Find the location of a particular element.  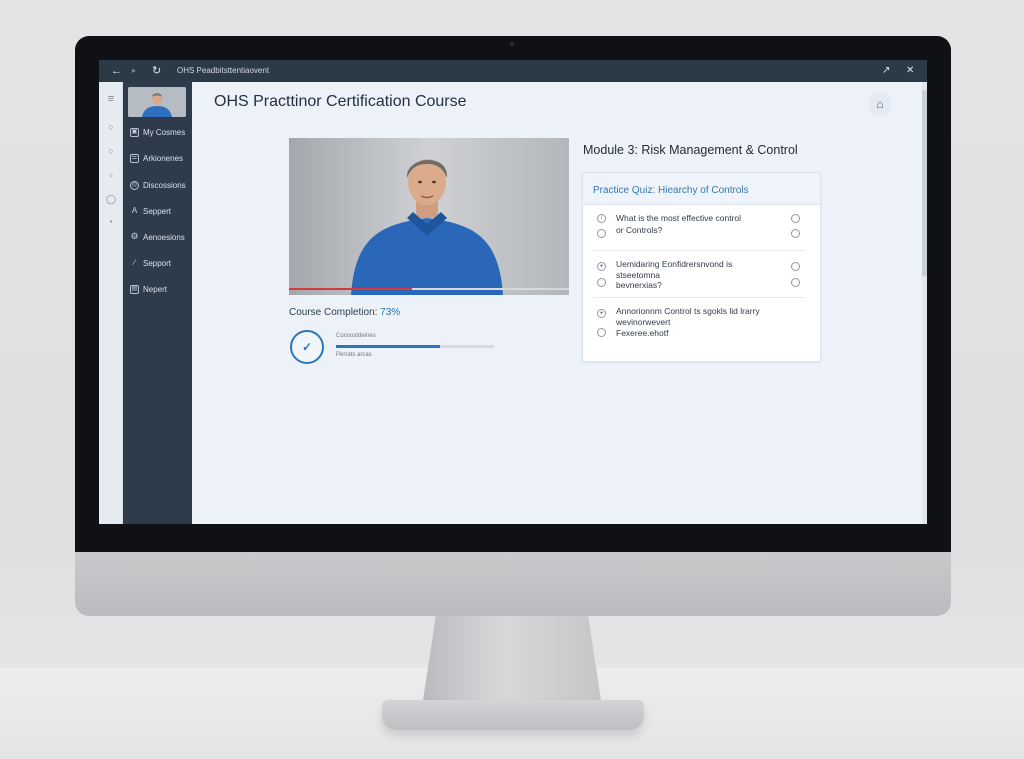

link-icon: ∕ is located at coordinates (134, 262).